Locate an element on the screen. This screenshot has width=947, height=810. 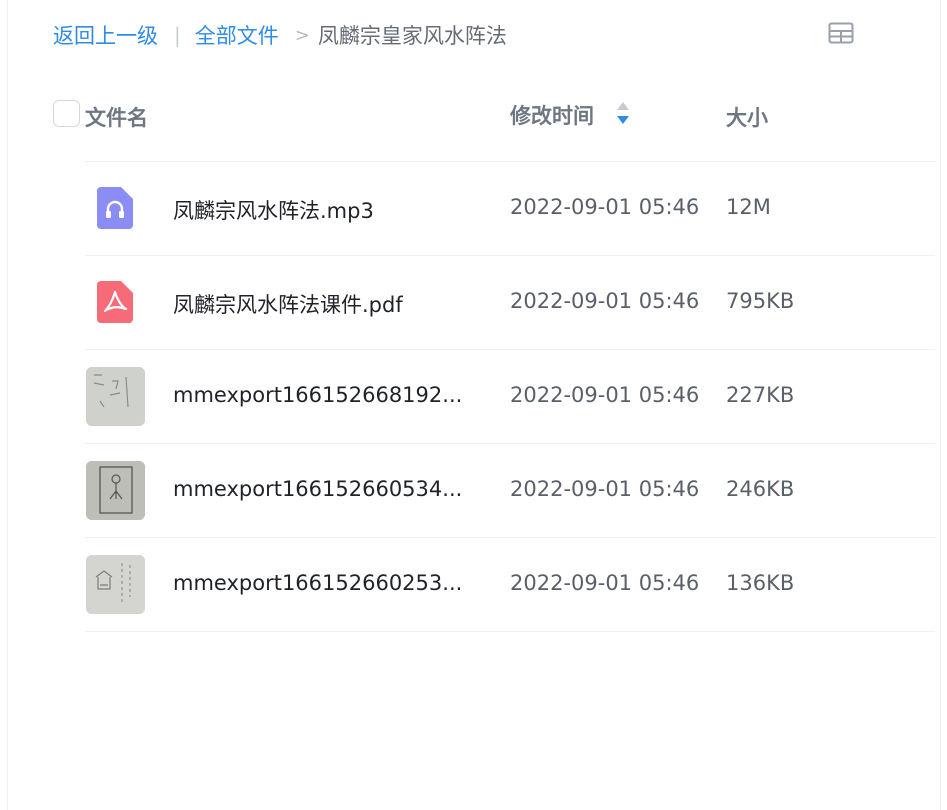
file-size: 136KB is located at coordinates (760, 583).